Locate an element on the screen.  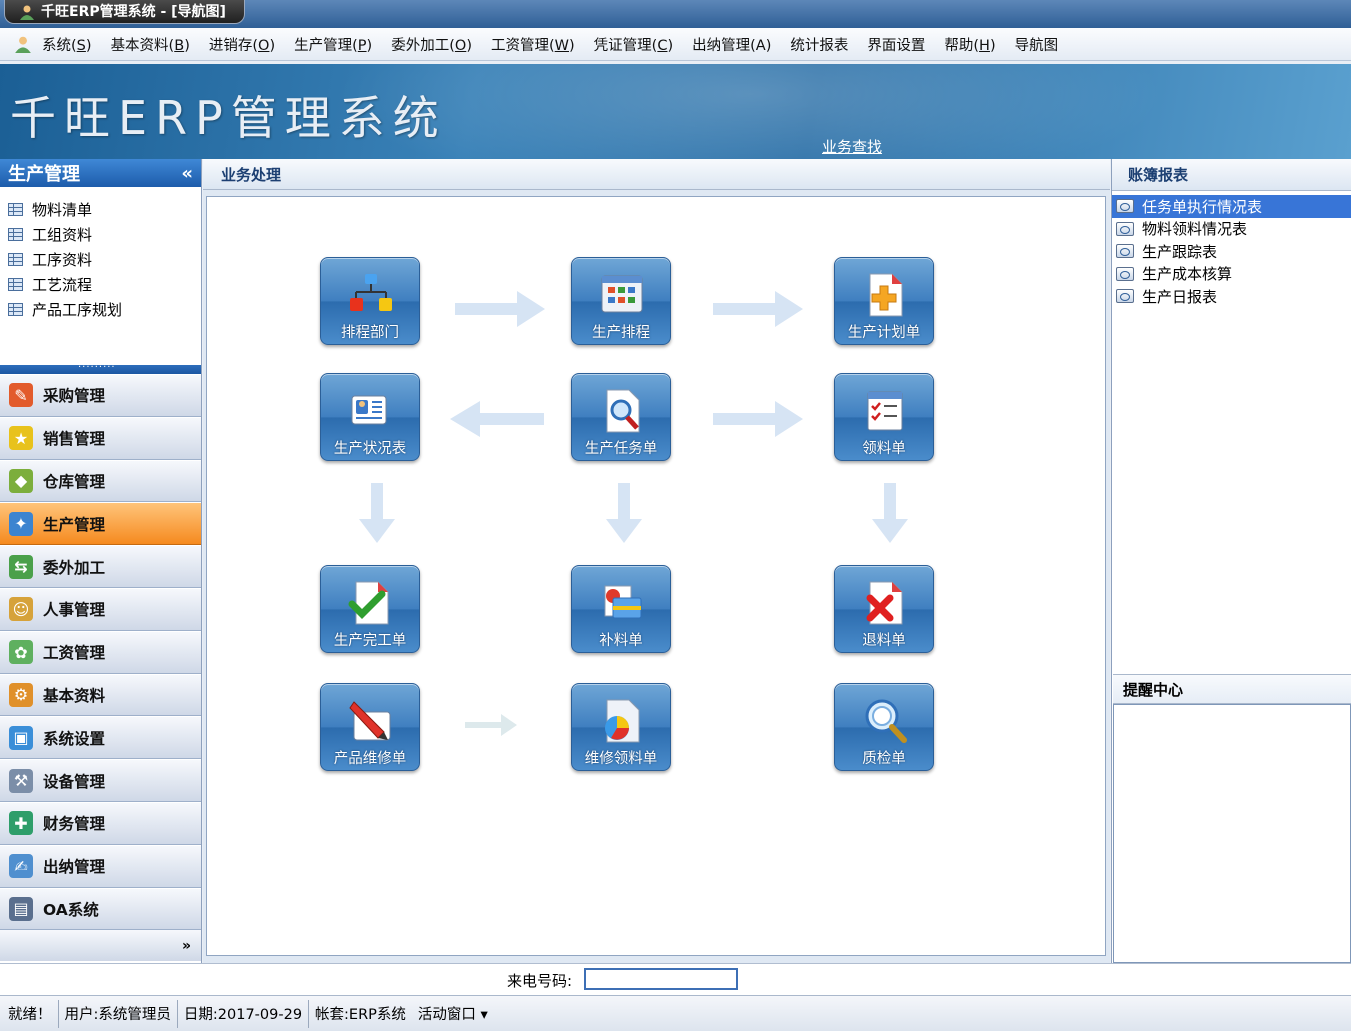
business-search-link: 业务查找 is located at coordinates (852, 146).